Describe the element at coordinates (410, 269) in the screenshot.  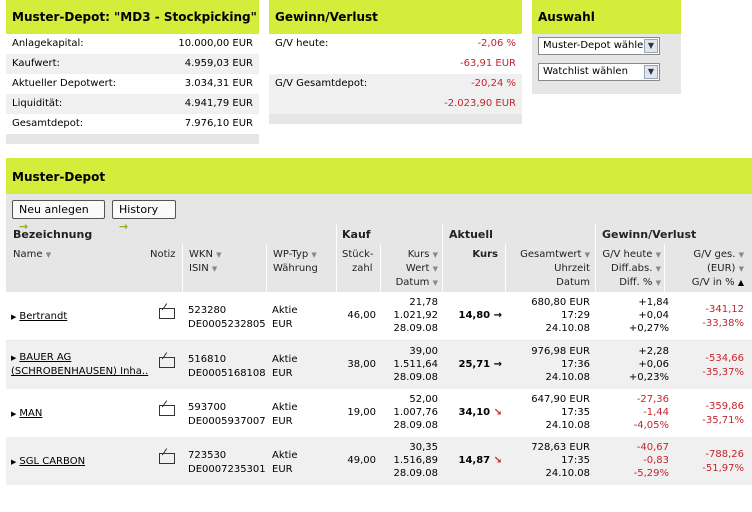
I see `col-wert-sort: Wert ▼` at that location.